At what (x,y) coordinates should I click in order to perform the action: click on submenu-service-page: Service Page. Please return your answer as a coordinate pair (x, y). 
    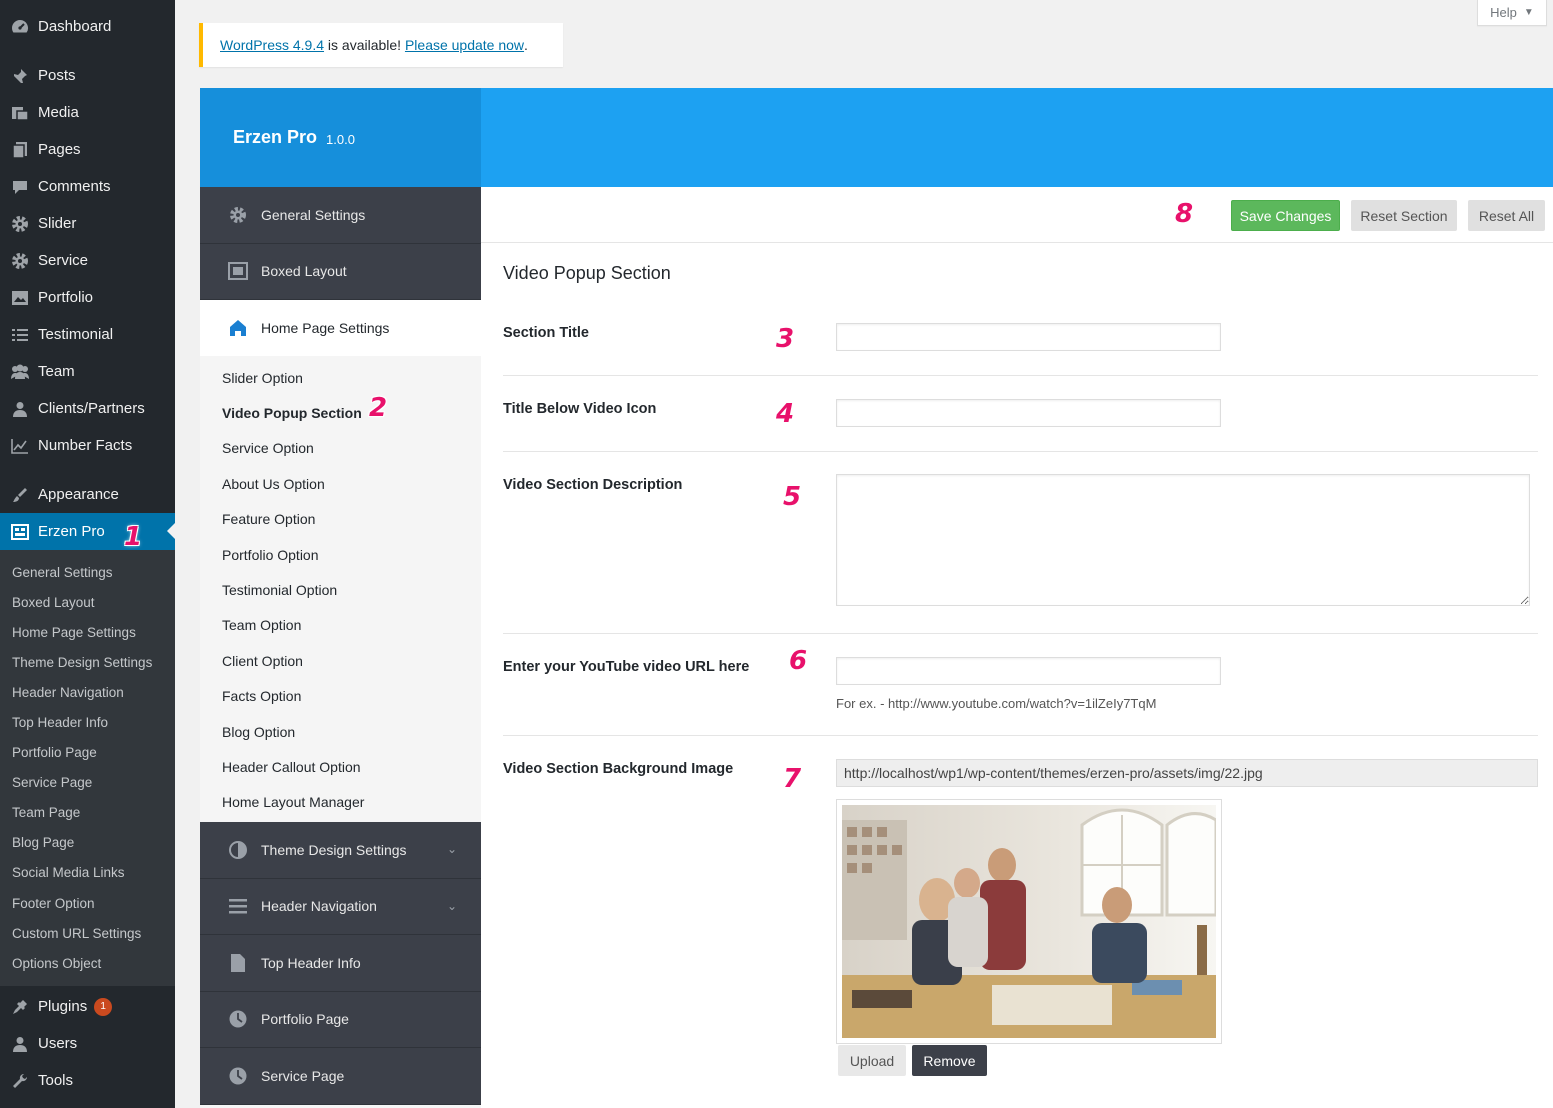
    Looking at the image, I should click on (87, 783).